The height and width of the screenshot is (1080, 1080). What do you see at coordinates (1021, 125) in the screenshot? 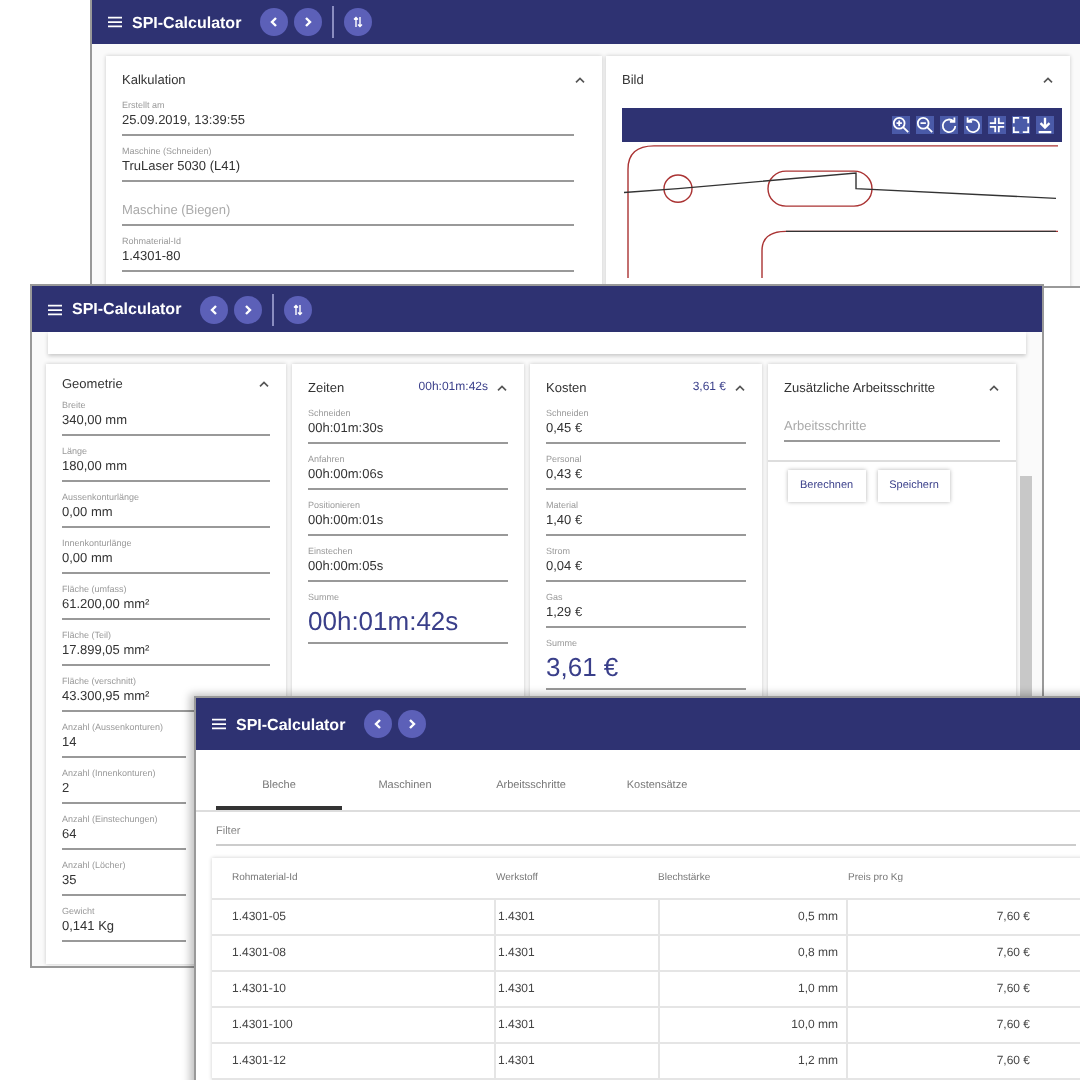
I see `expand-icon` at bounding box center [1021, 125].